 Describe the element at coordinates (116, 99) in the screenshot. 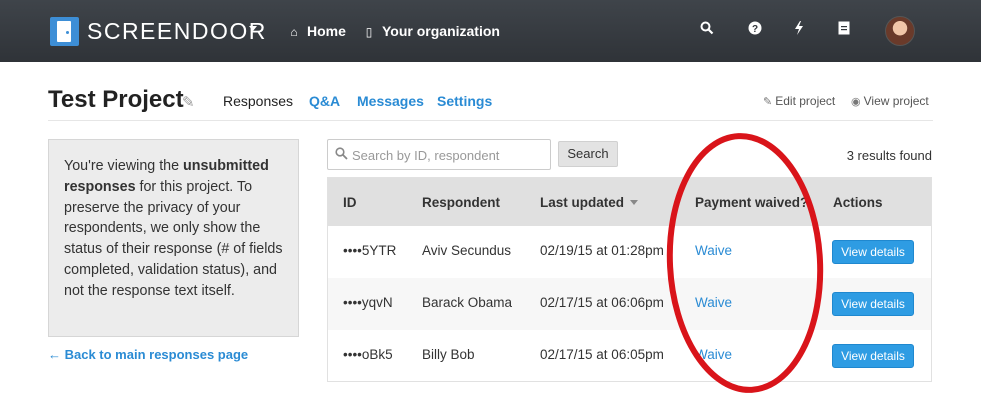

I see `page-title: Test Project` at that location.